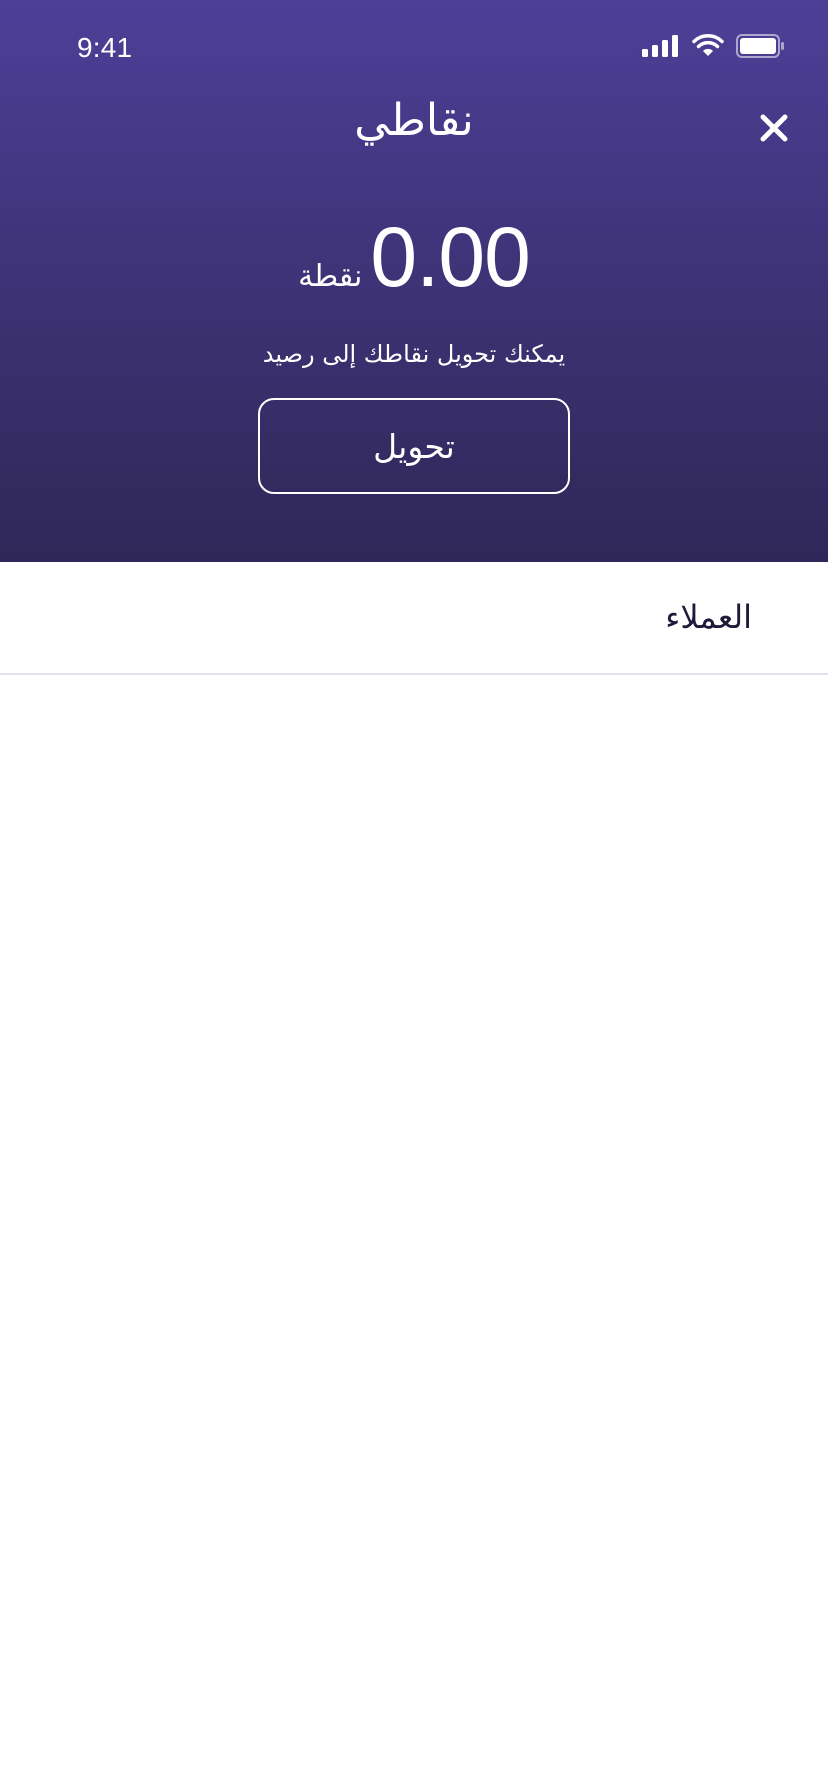  What do you see at coordinates (450, 257) in the screenshot?
I see `points-value: 0.00` at bounding box center [450, 257].